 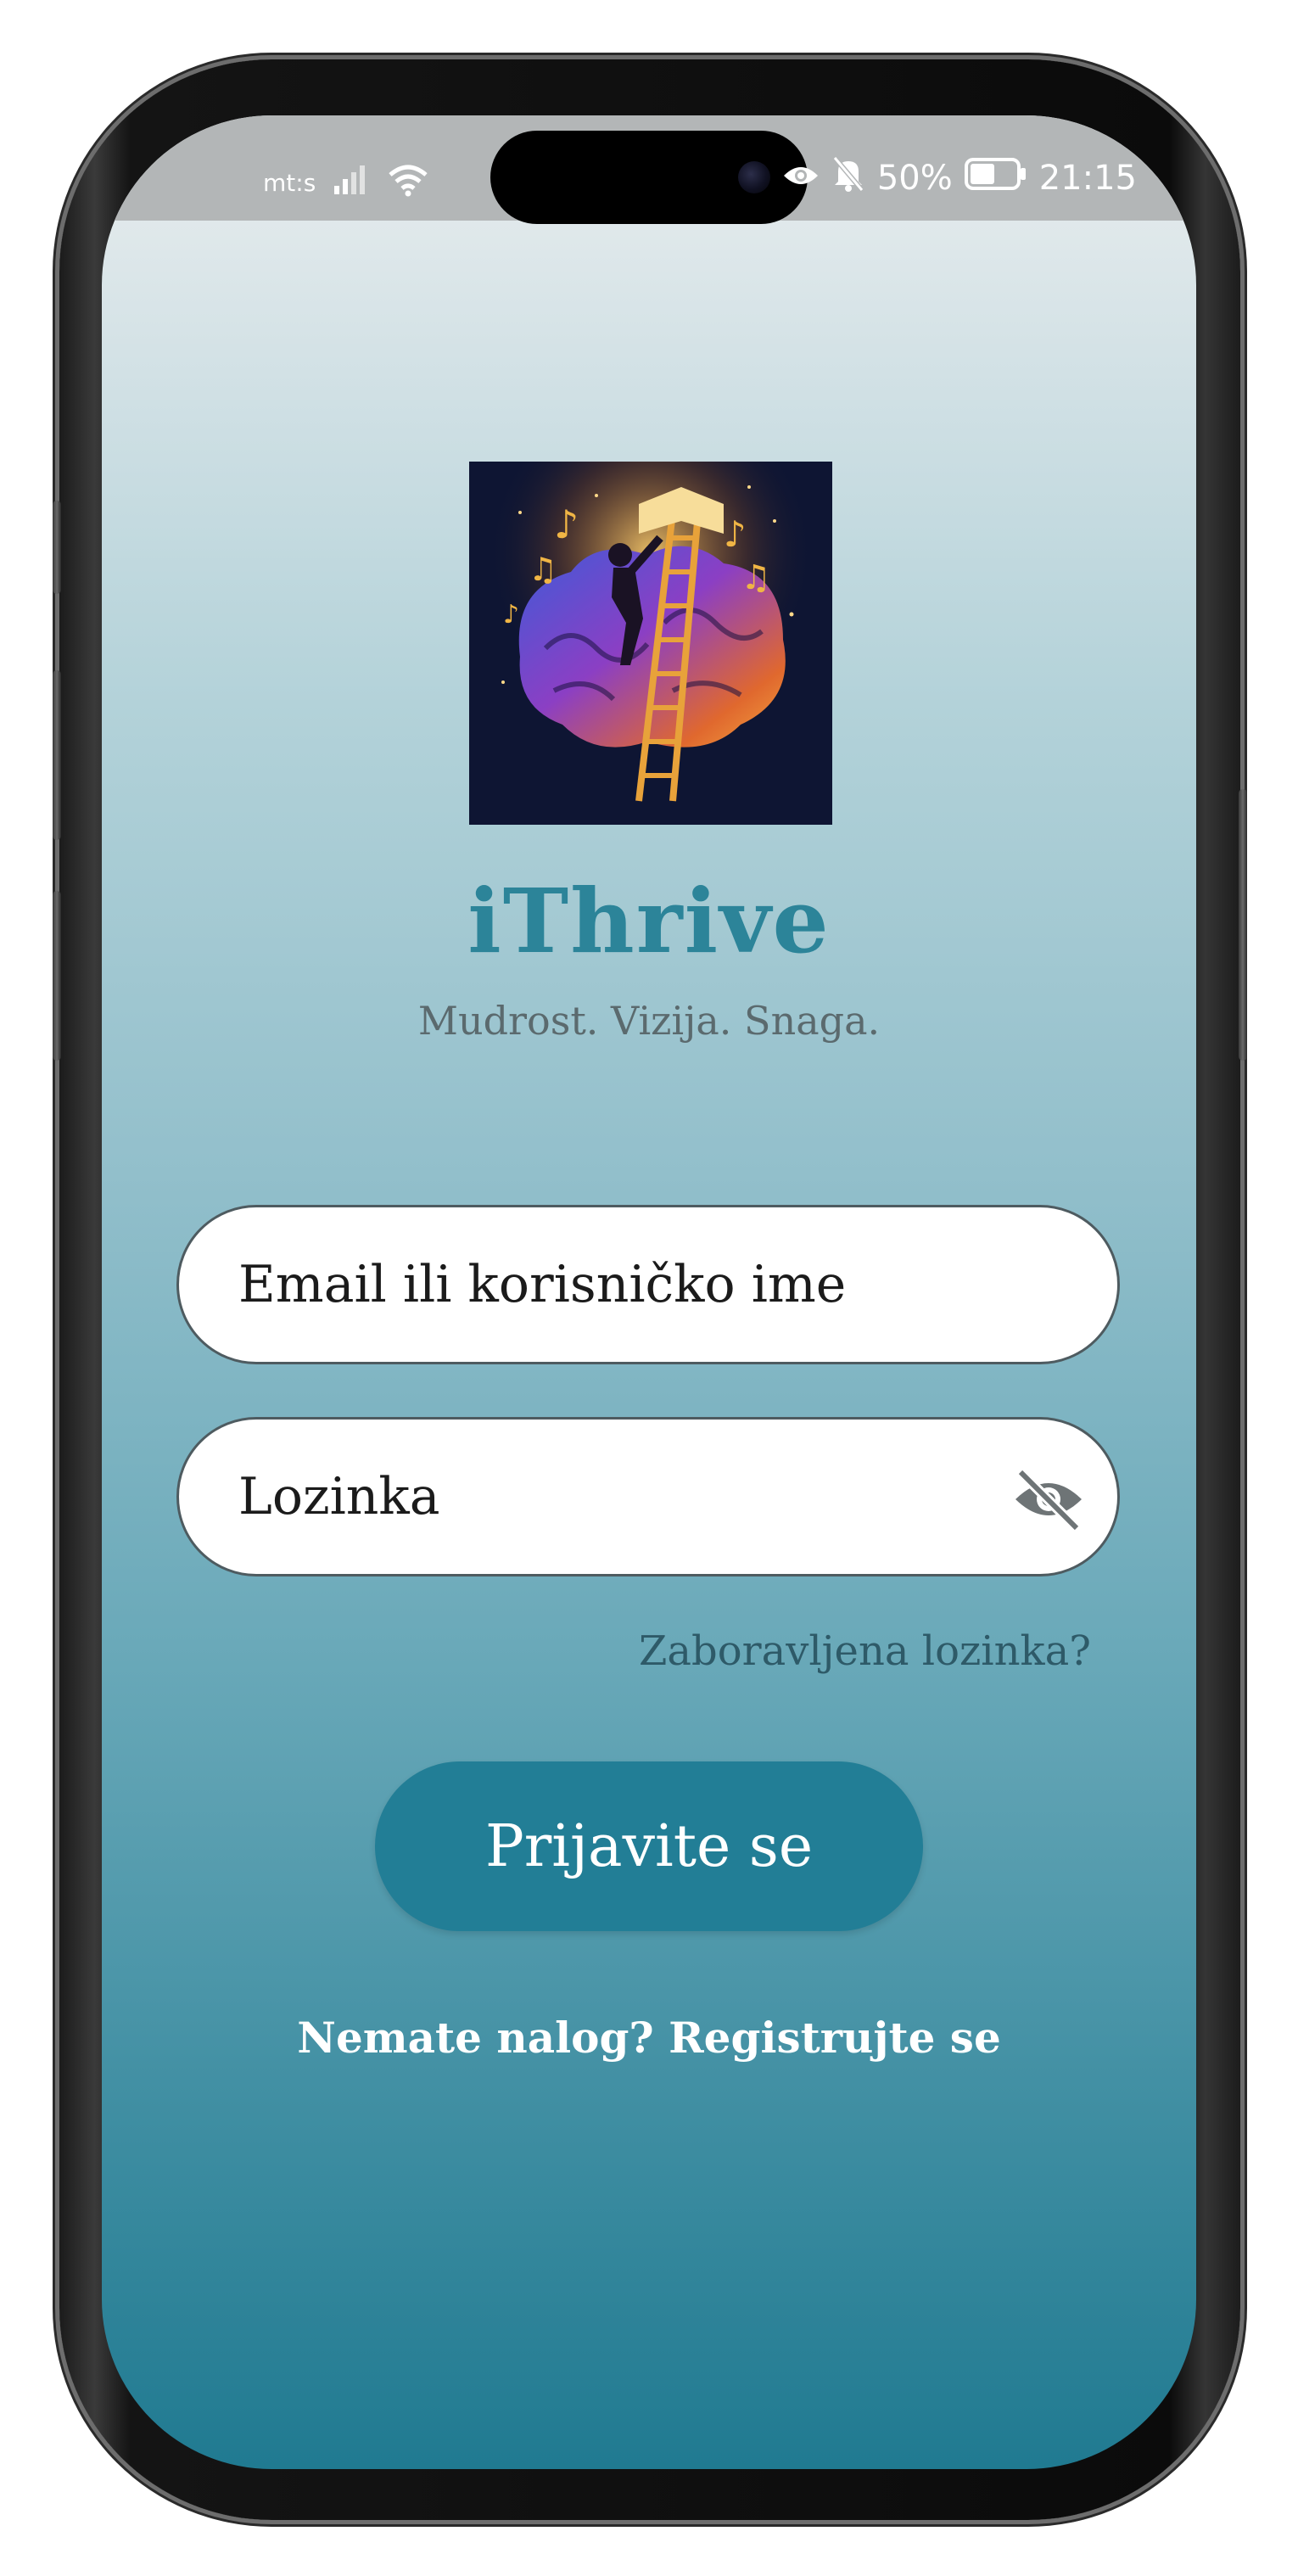 I want to click on clock: 21:15, so click(x=1087, y=178).